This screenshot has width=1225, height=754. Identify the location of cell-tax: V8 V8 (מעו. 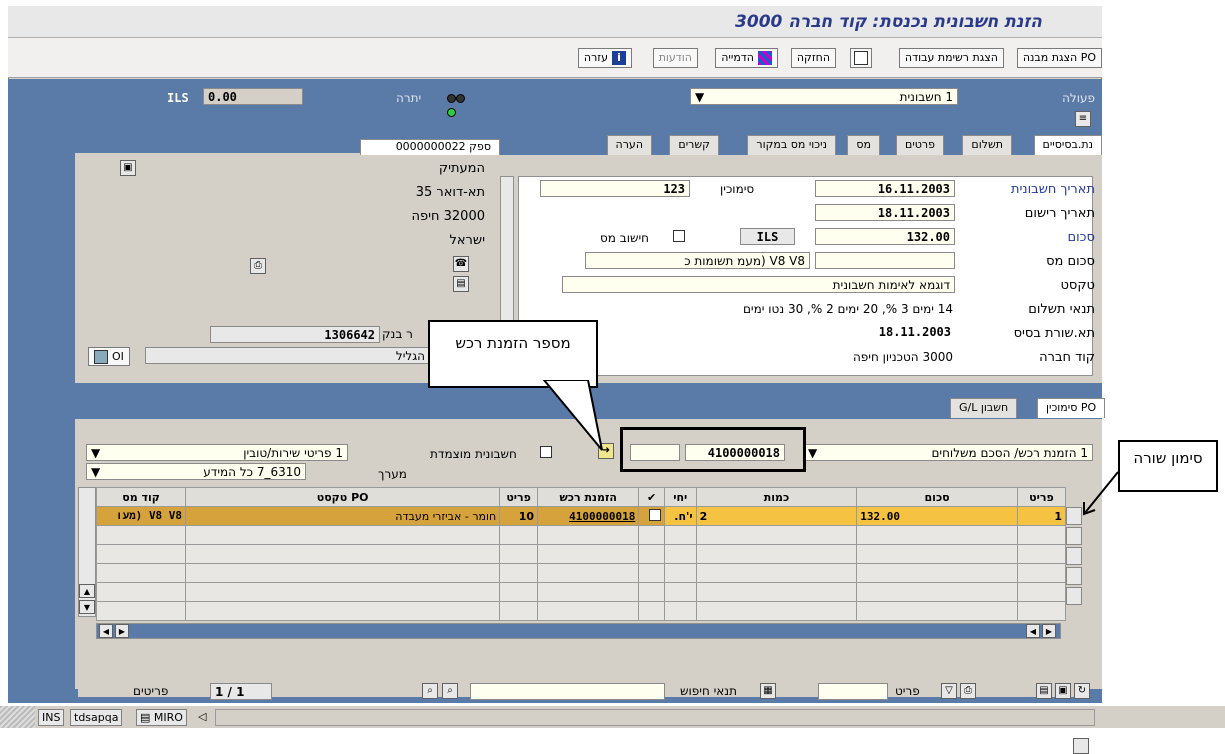
(141, 516).